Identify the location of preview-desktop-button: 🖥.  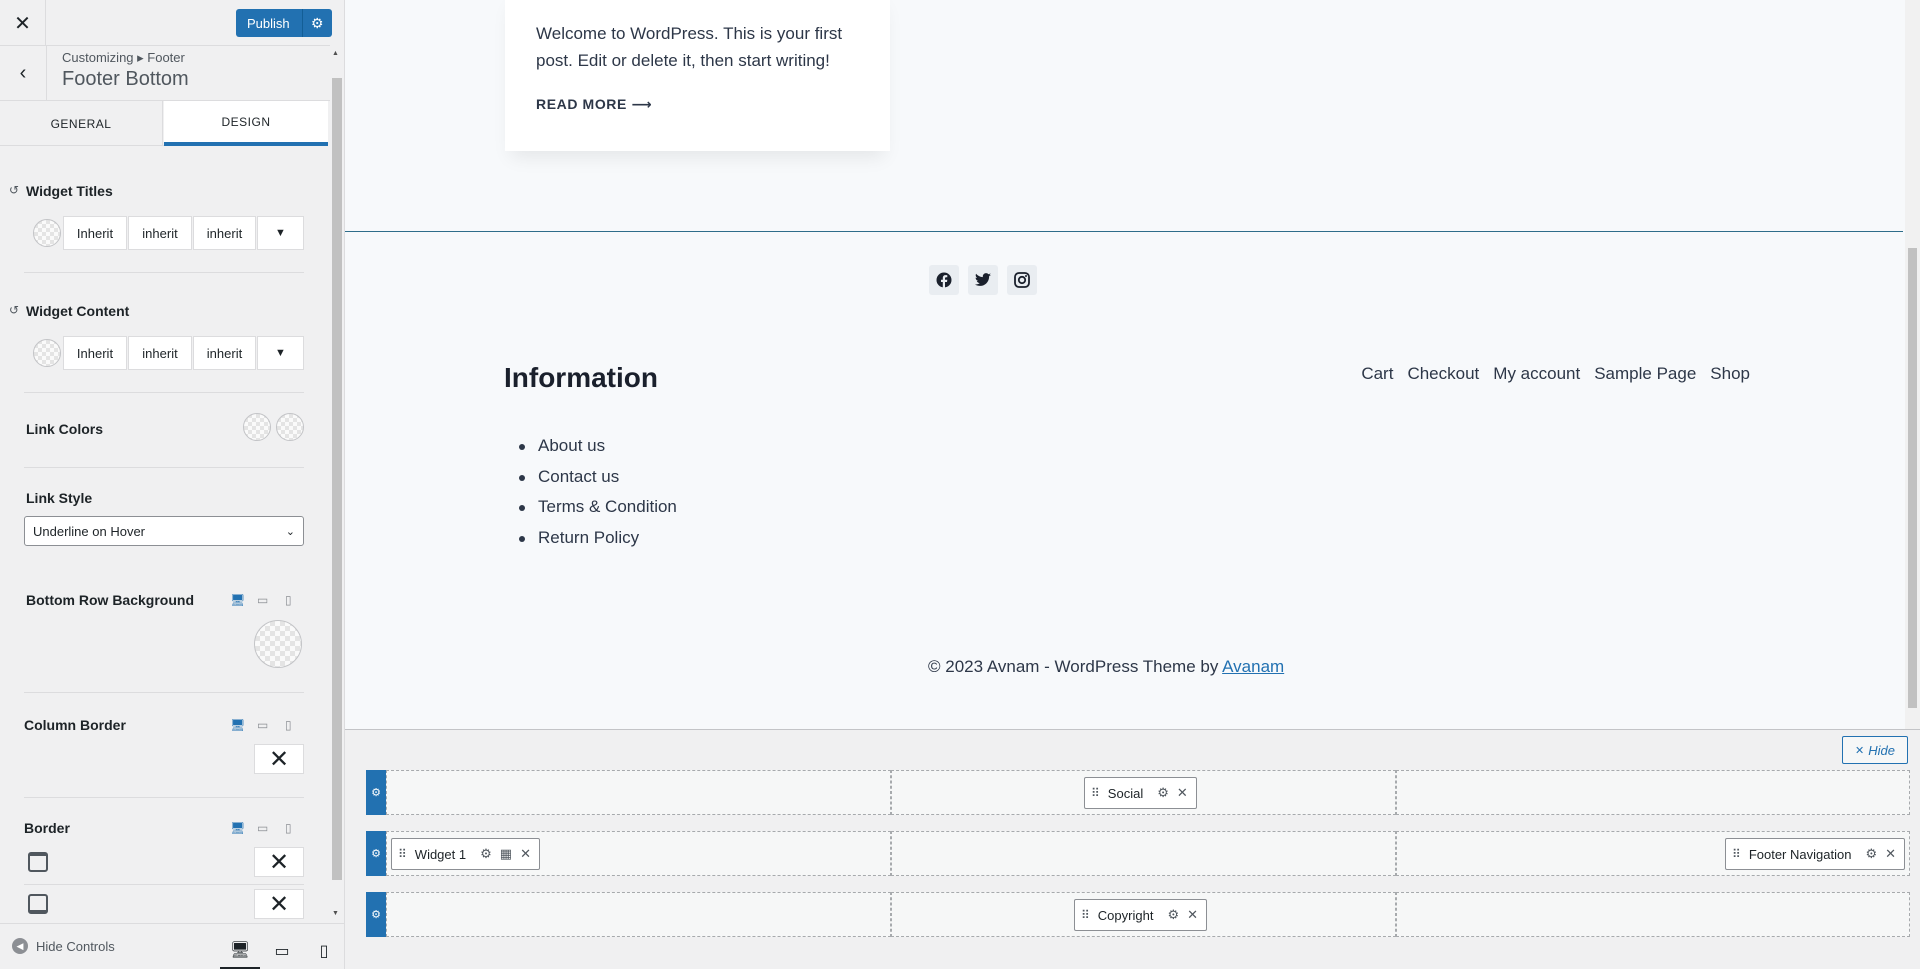
(240, 950).